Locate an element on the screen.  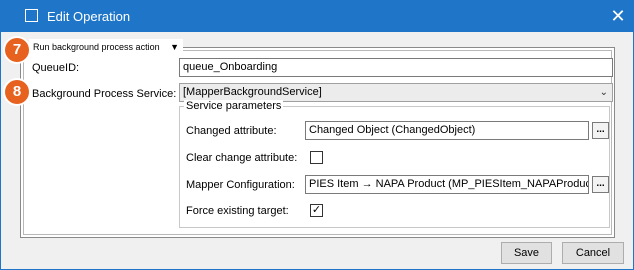
service-select-value: [MapperBackgroundService] is located at coordinates (252, 92).